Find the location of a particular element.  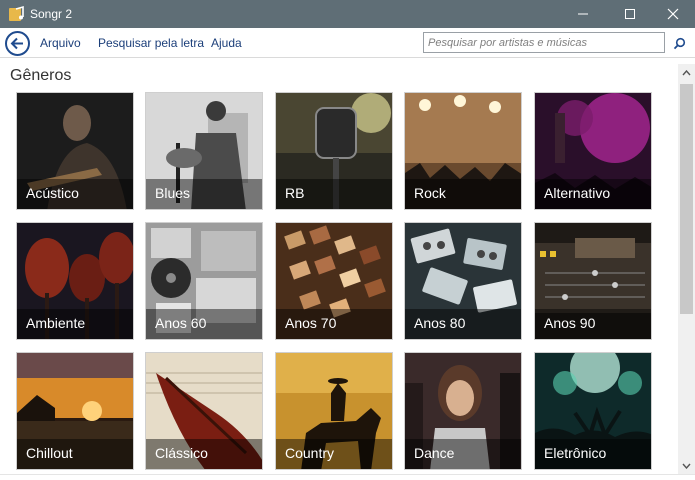

section-title-generos: Gêneros is located at coordinates (41, 75).